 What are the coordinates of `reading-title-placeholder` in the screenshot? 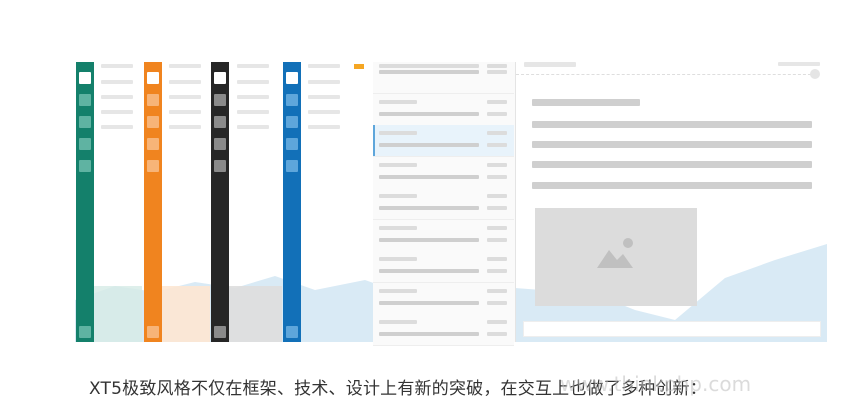 It's located at (550, 64).